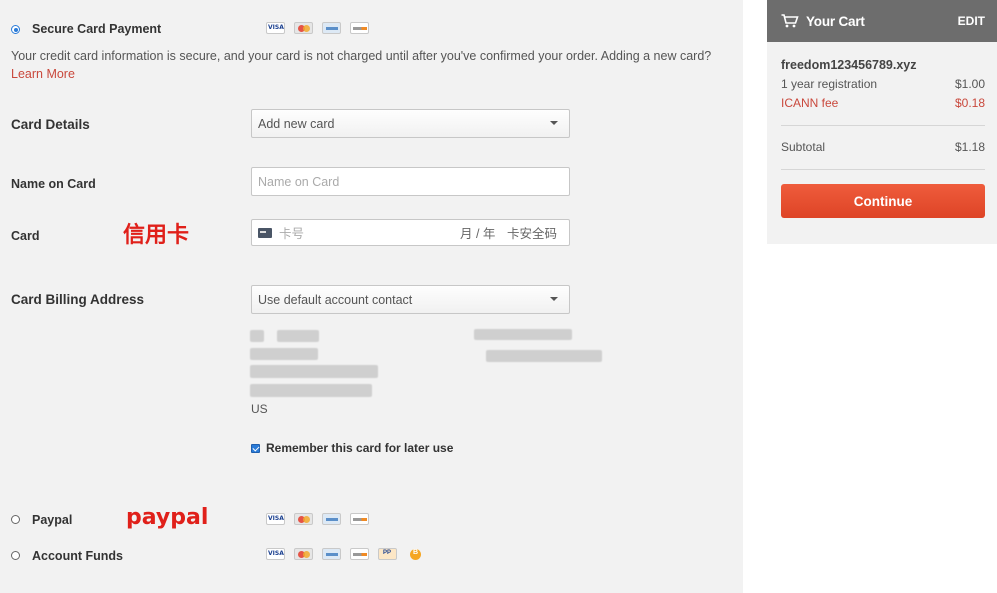 The image size is (997, 593). What do you see at coordinates (52, 520) in the screenshot?
I see `paypal-label: Paypal` at bounding box center [52, 520].